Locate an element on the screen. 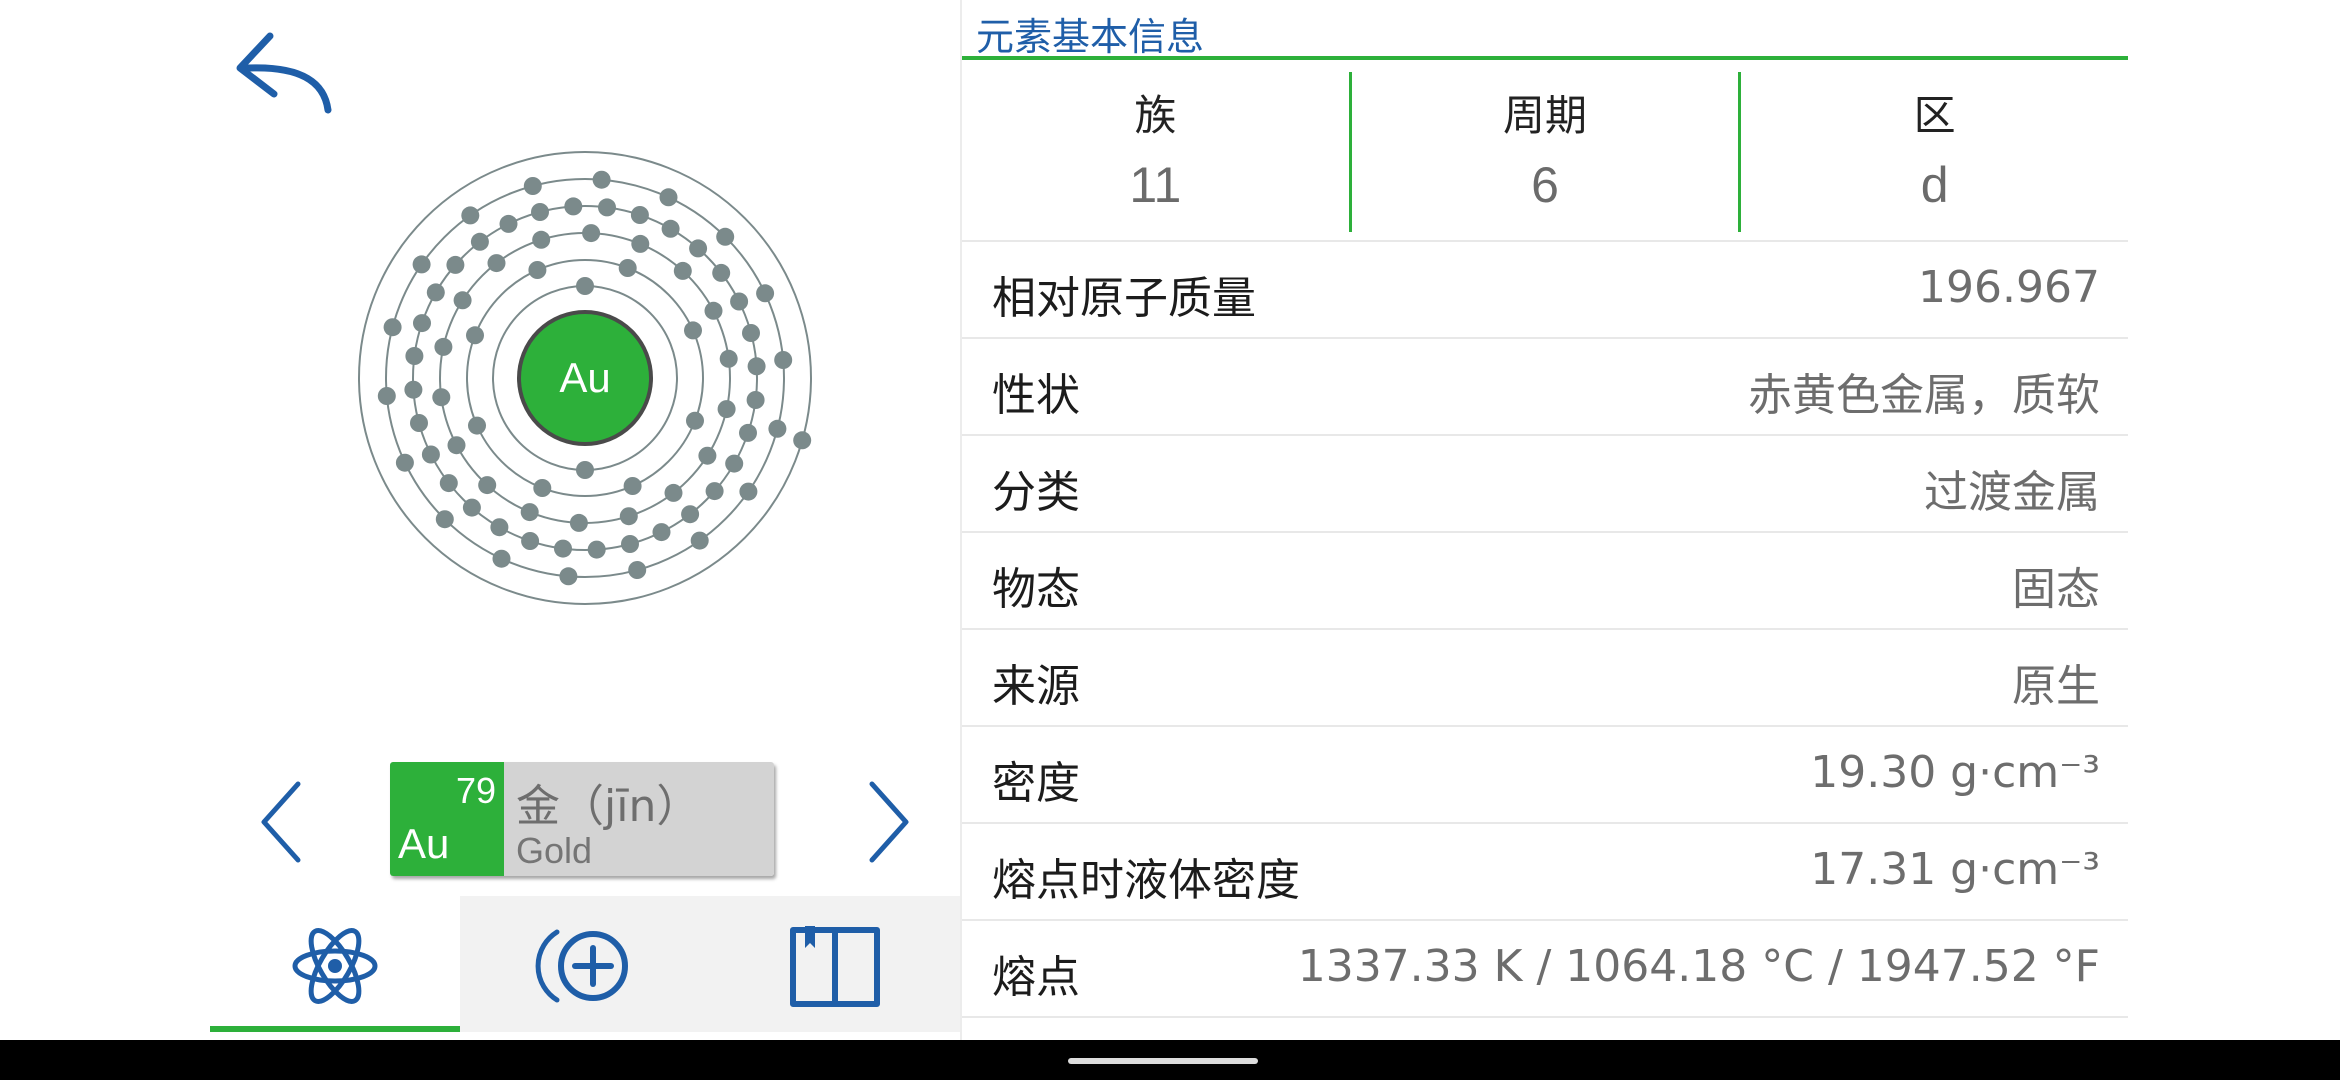 The image size is (2340, 1080). chevron-left-icon is located at coordinates (281, 822).